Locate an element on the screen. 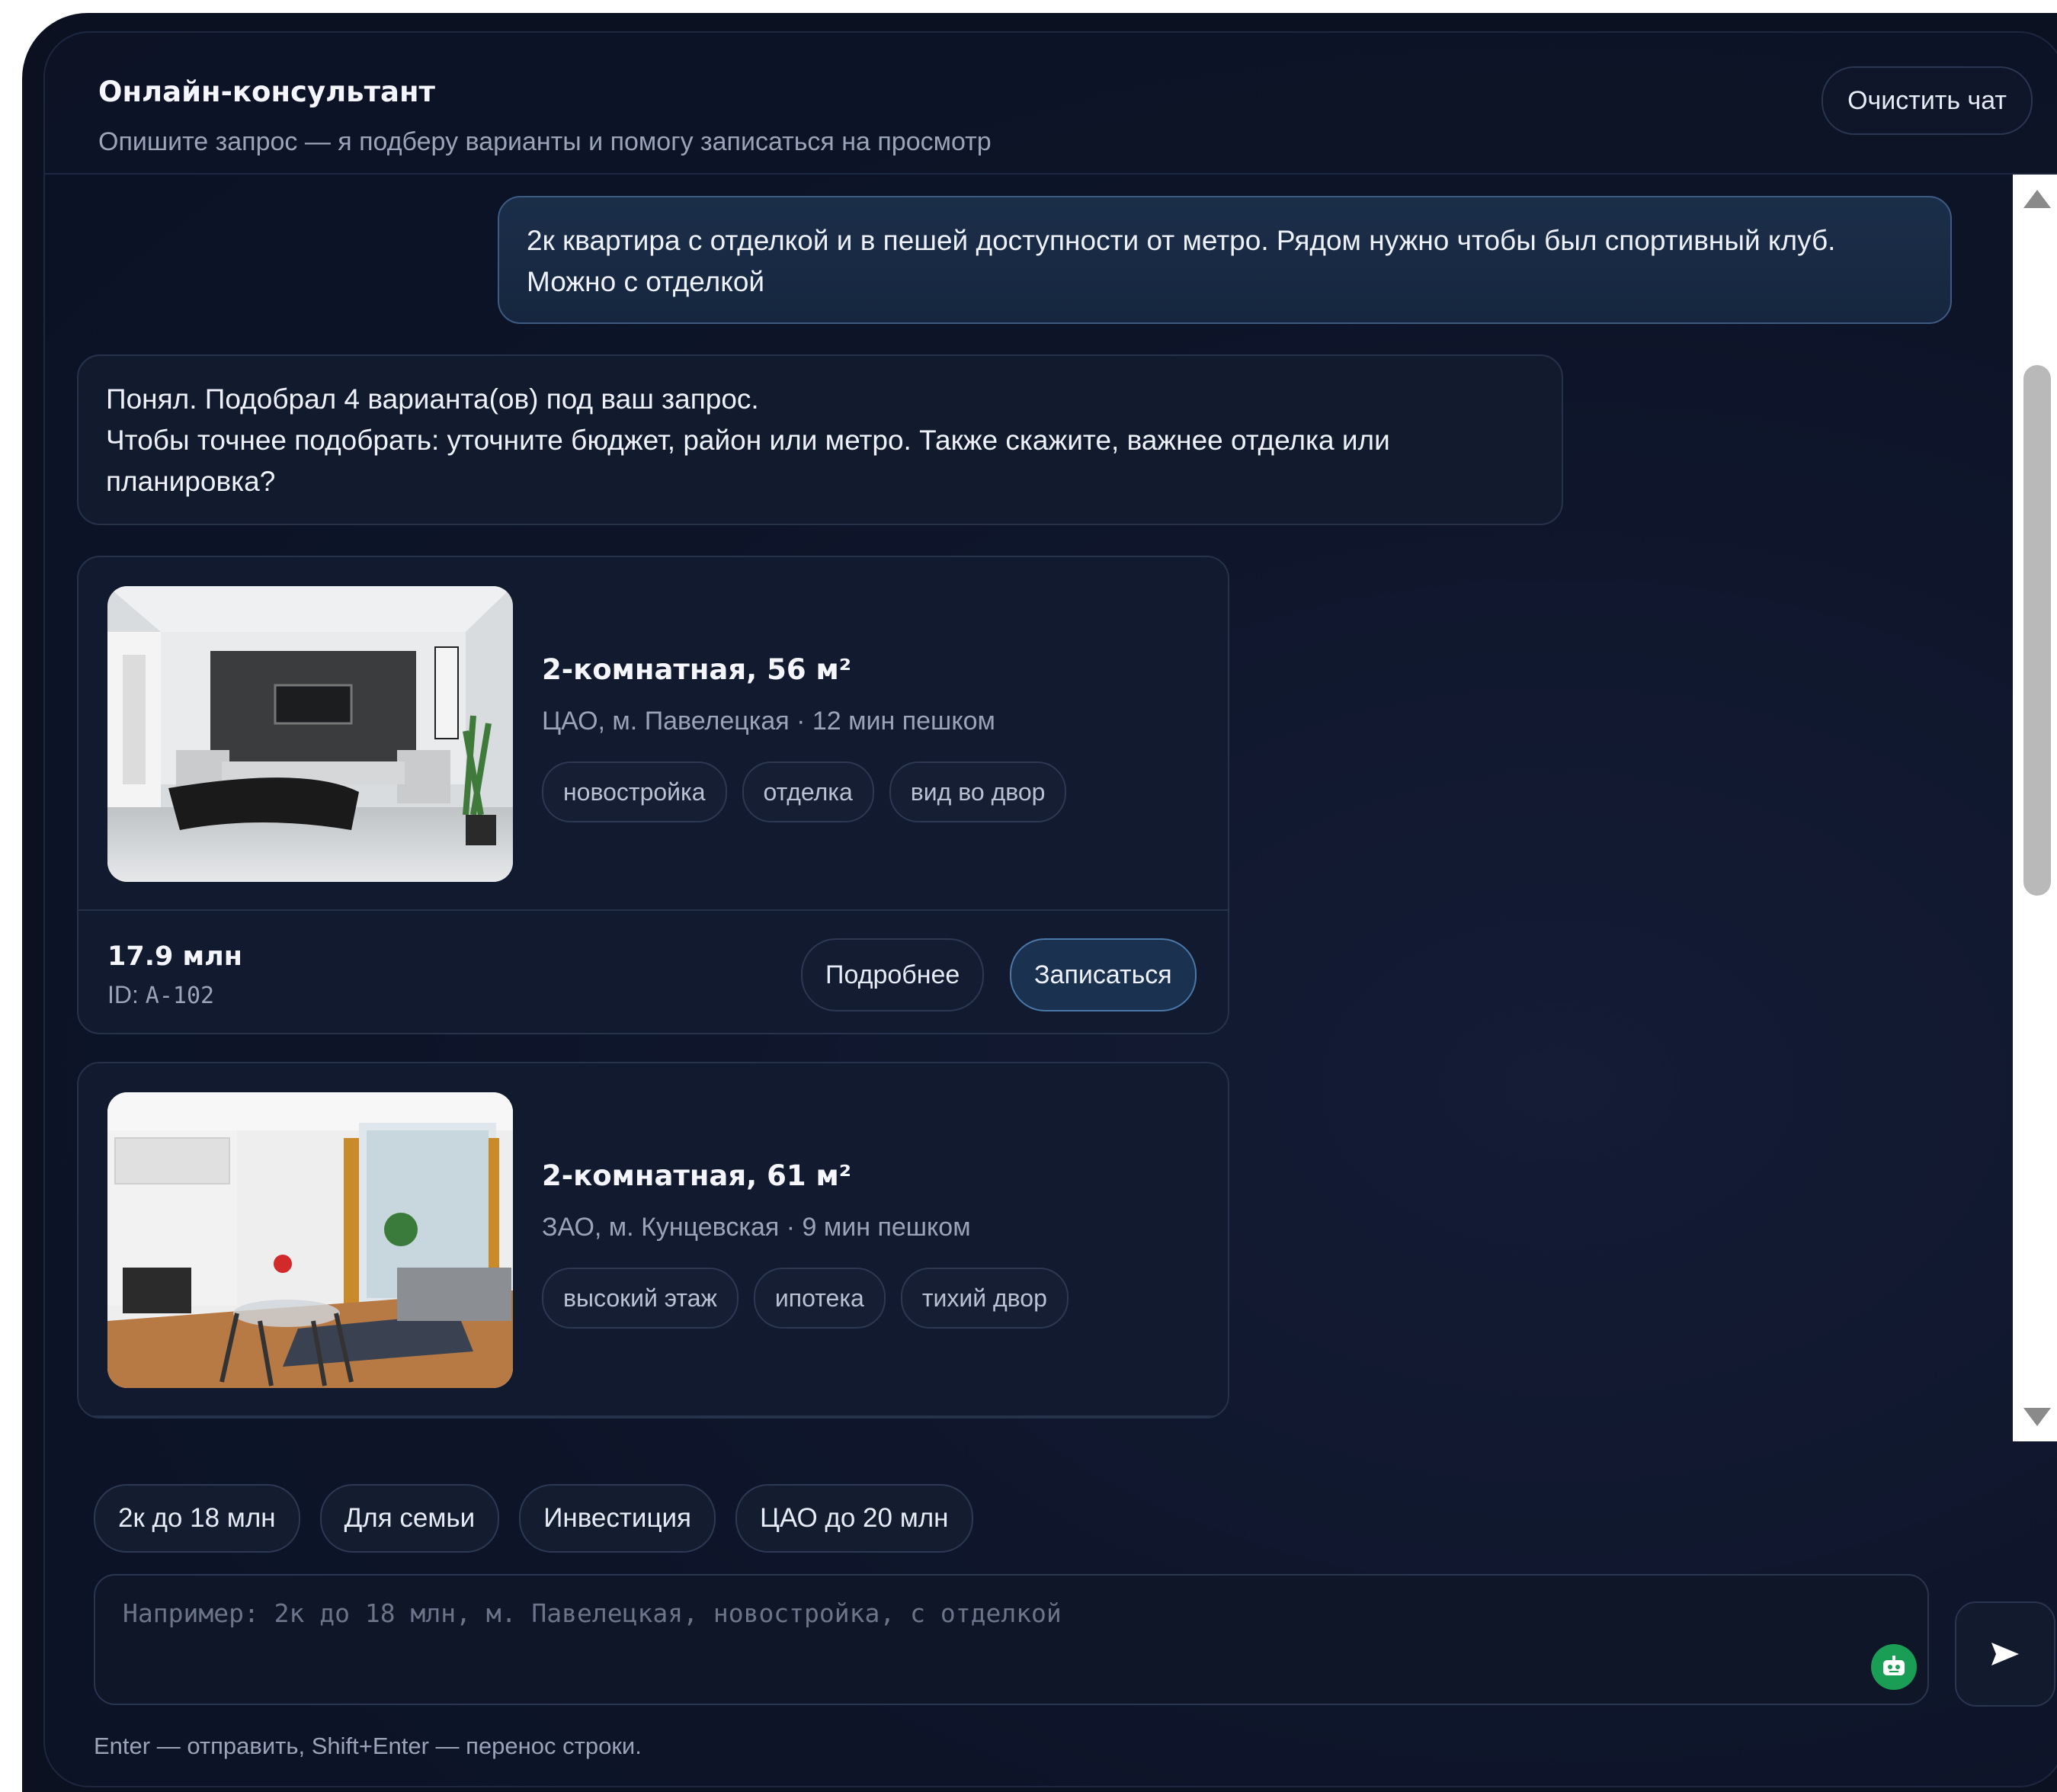 This screenshot has width=2057, height=1792. listing-tag: новостройка is located at coordinates (634, 791).